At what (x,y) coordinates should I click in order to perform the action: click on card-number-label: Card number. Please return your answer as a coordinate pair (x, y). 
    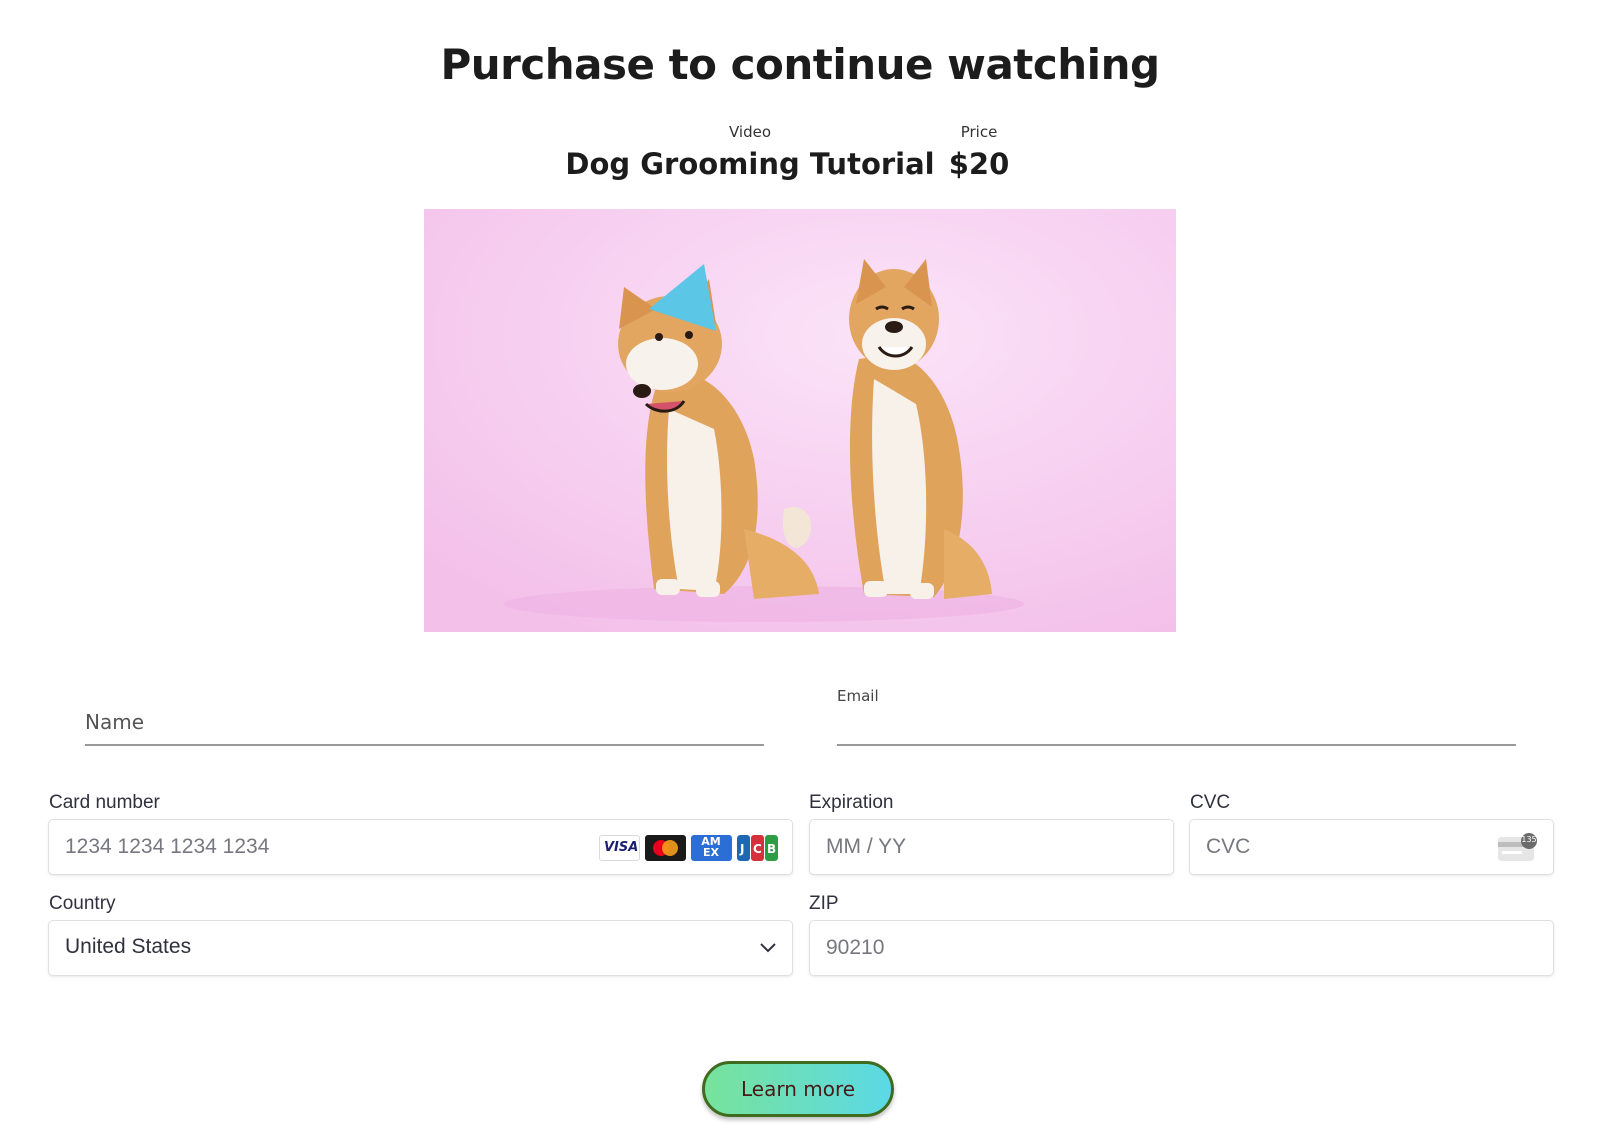
    Looking at the image, I should click on (104, 802).